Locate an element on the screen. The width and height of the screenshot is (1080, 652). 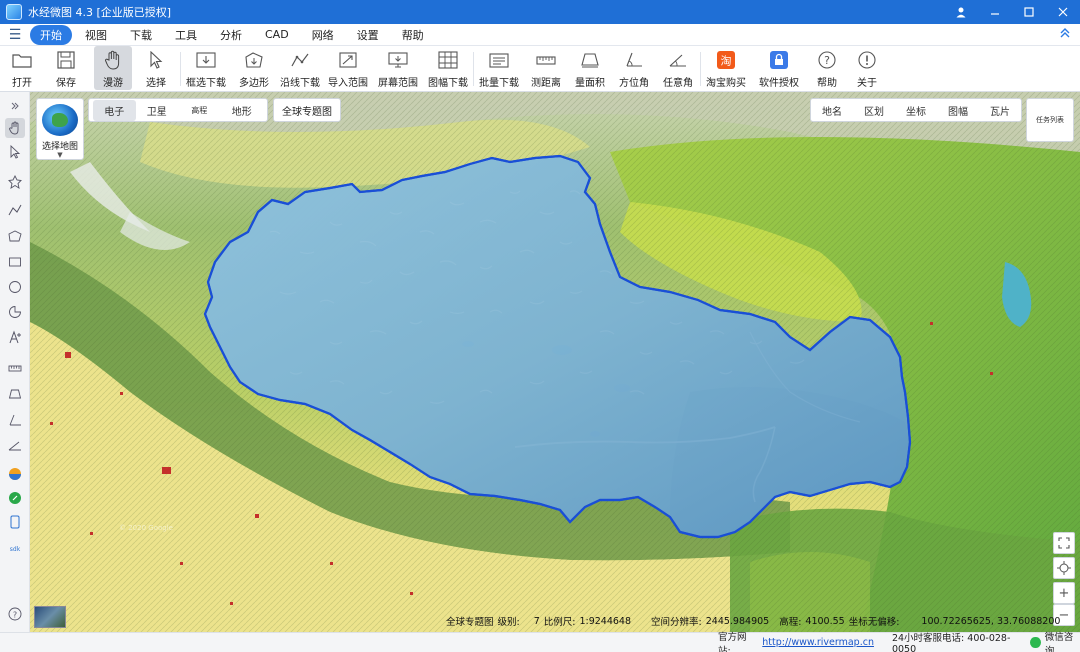
chevron-down-icon: ▼ is located at coordinates (60, 155).